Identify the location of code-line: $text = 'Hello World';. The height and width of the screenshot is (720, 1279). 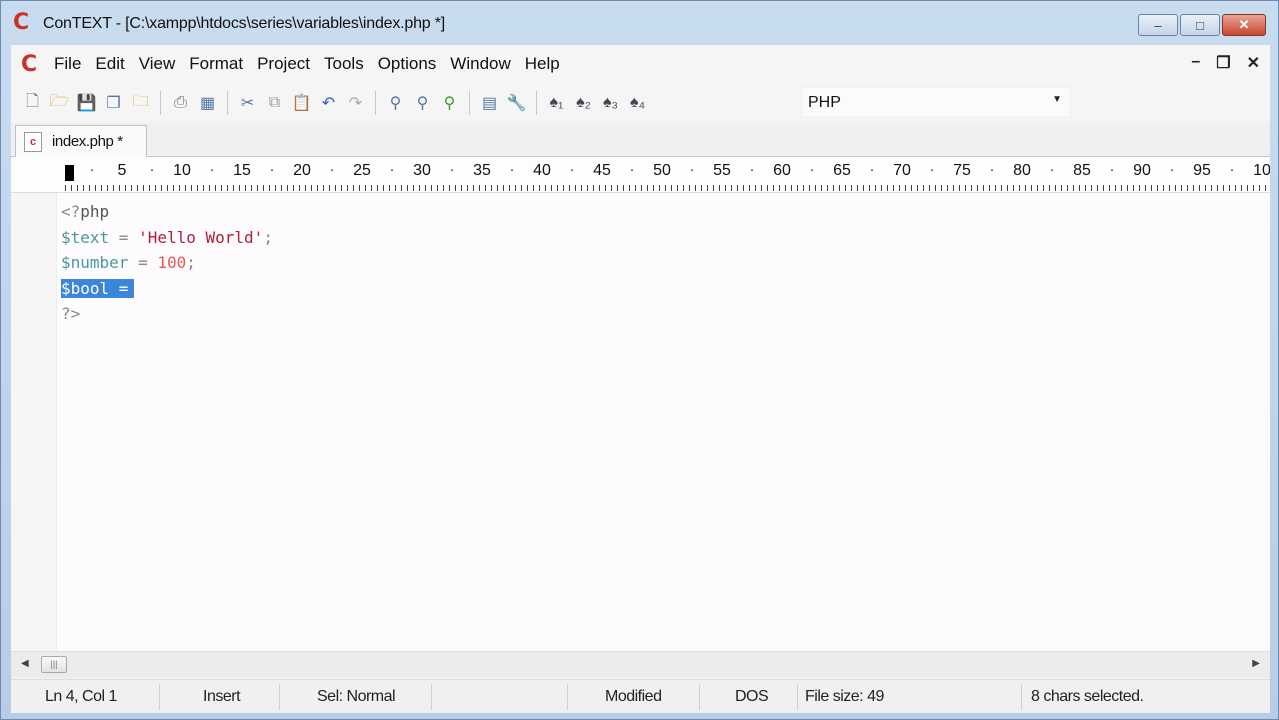
(167, 238).